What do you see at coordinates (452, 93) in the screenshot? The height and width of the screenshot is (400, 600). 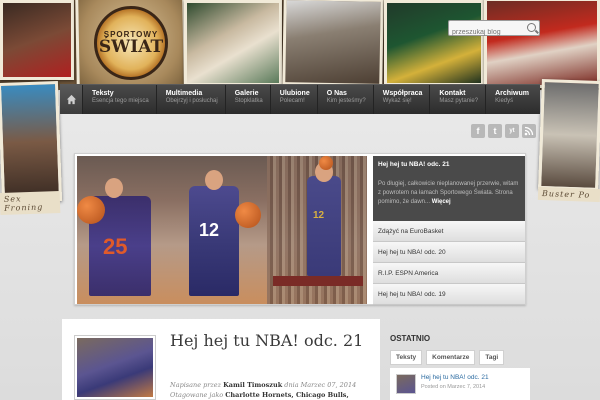 I see `nav-item-title: Kontakt` at bounding box center [452, 93].